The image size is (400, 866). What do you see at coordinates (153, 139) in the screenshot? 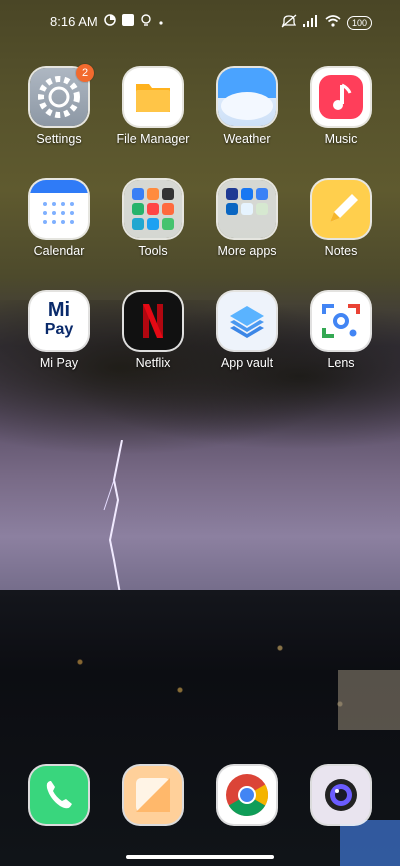
I see `app-label: File Manager` at bounding box center [153, 139].